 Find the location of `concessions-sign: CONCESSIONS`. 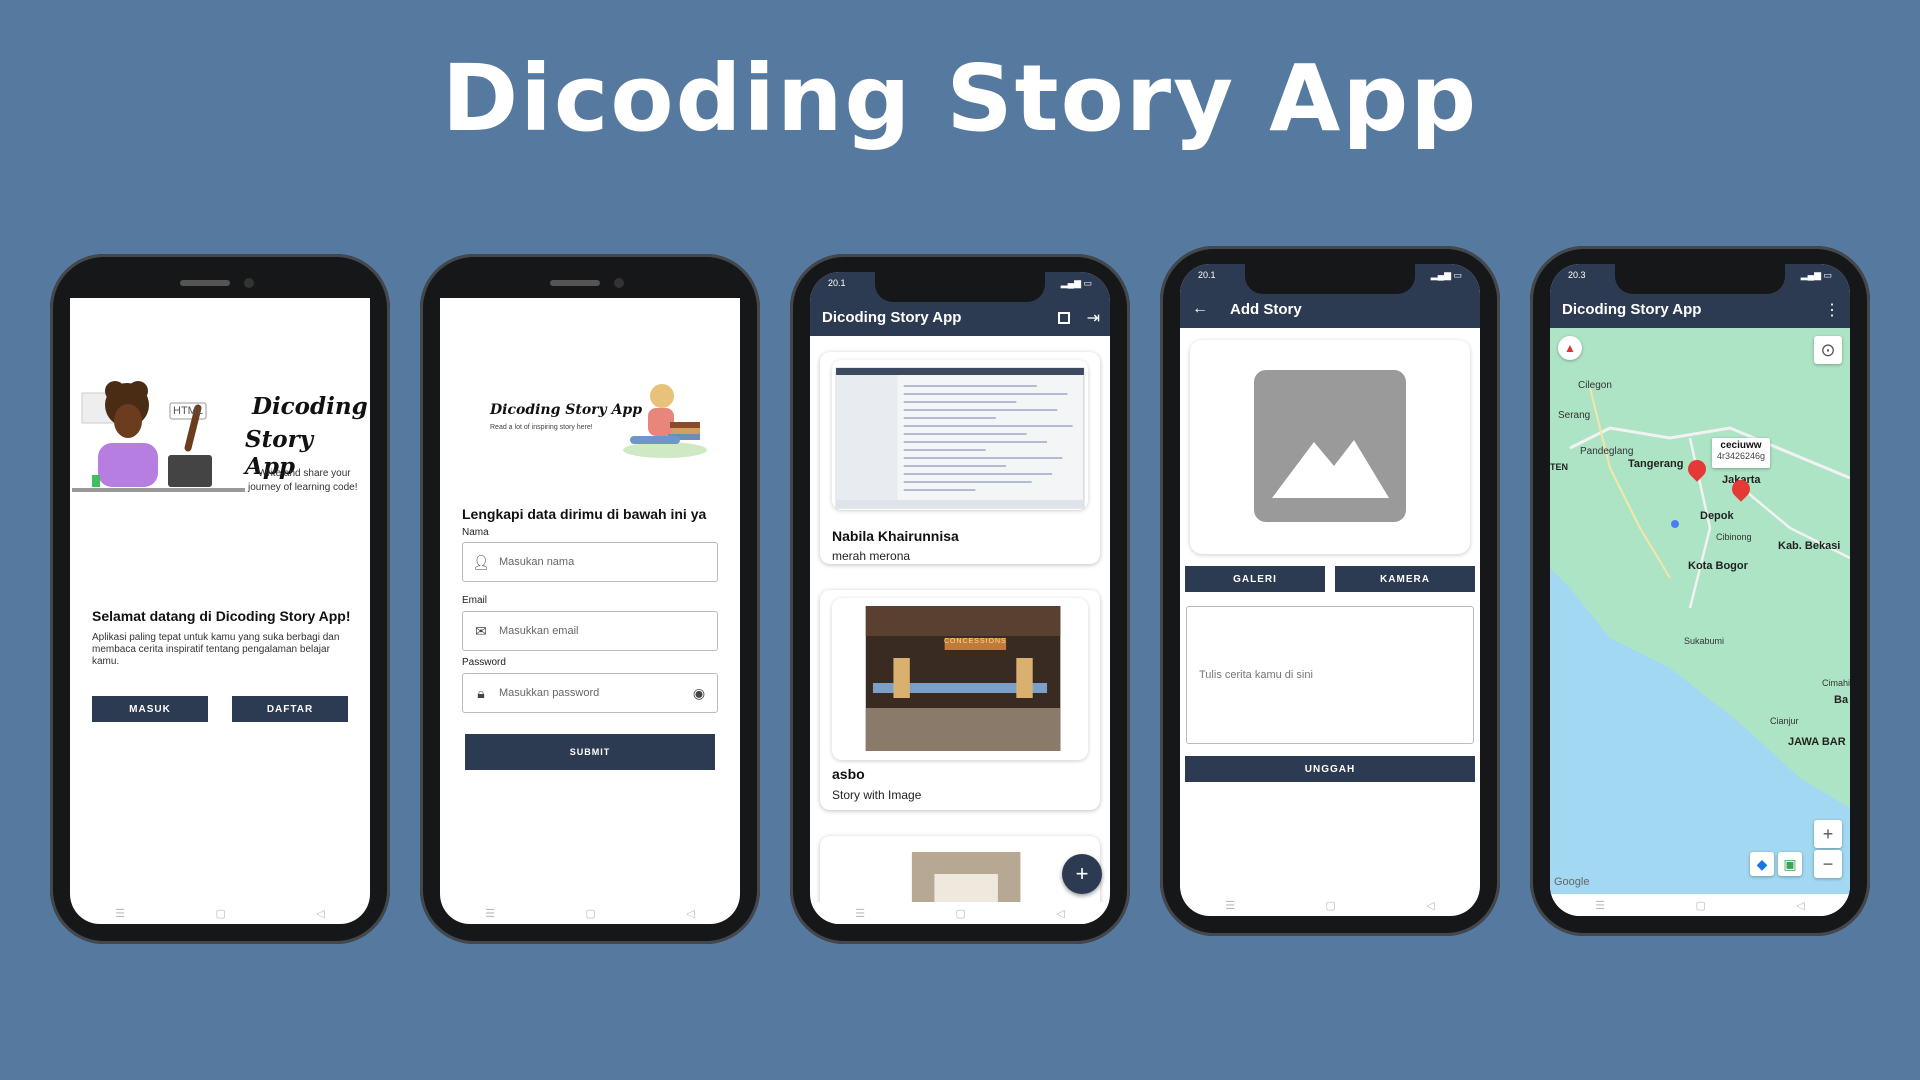

concessions-sign: CONCESSIONS is located at coordinates (975, 641).